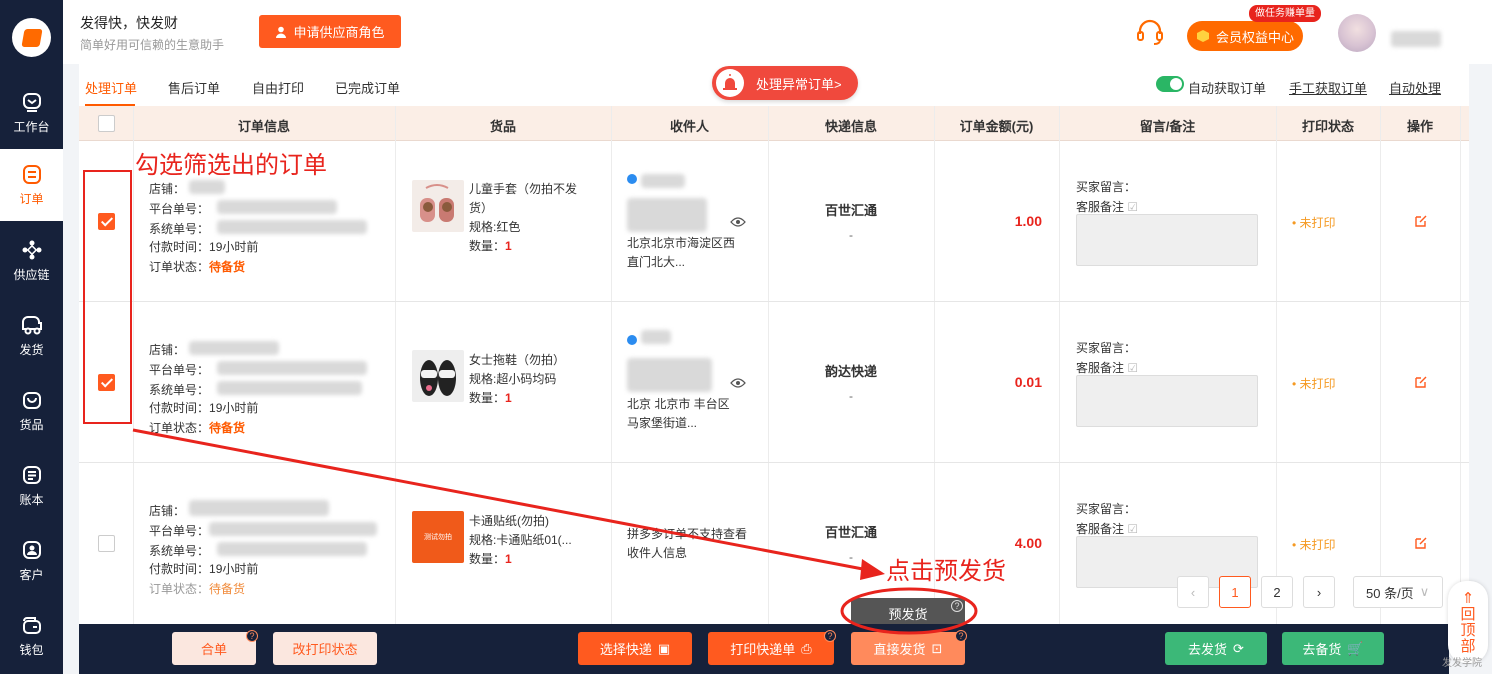 This screenshot has width=1492, height=674. I want to click on product-info: 儿童手套（勿拍不发货） 规格:红色 数量：1, so click(531, 218).